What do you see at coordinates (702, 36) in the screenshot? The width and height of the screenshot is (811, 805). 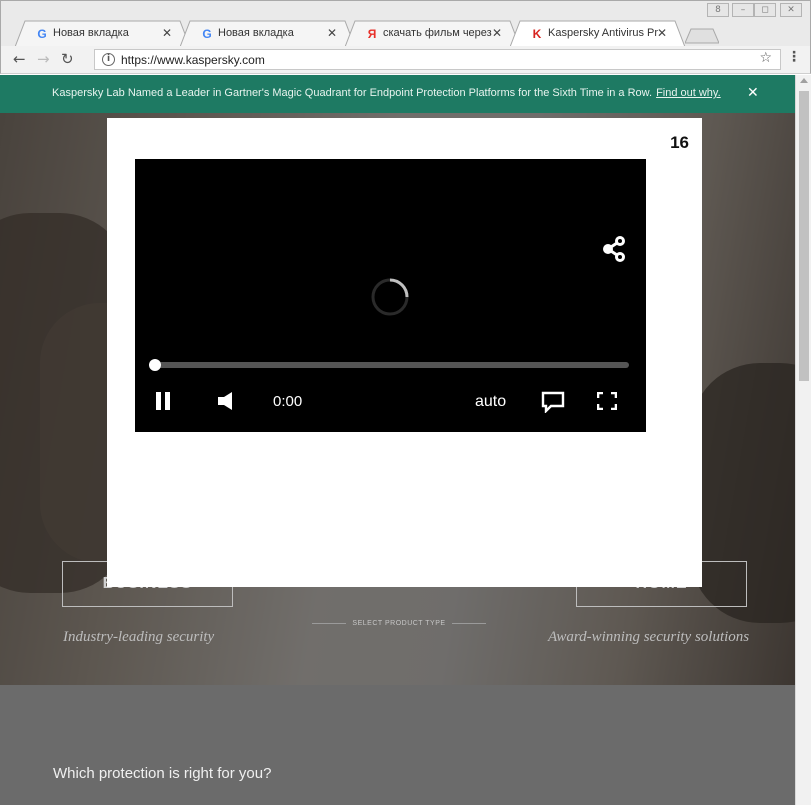 I see `new-tab-button` at bounding box center [702, 36].